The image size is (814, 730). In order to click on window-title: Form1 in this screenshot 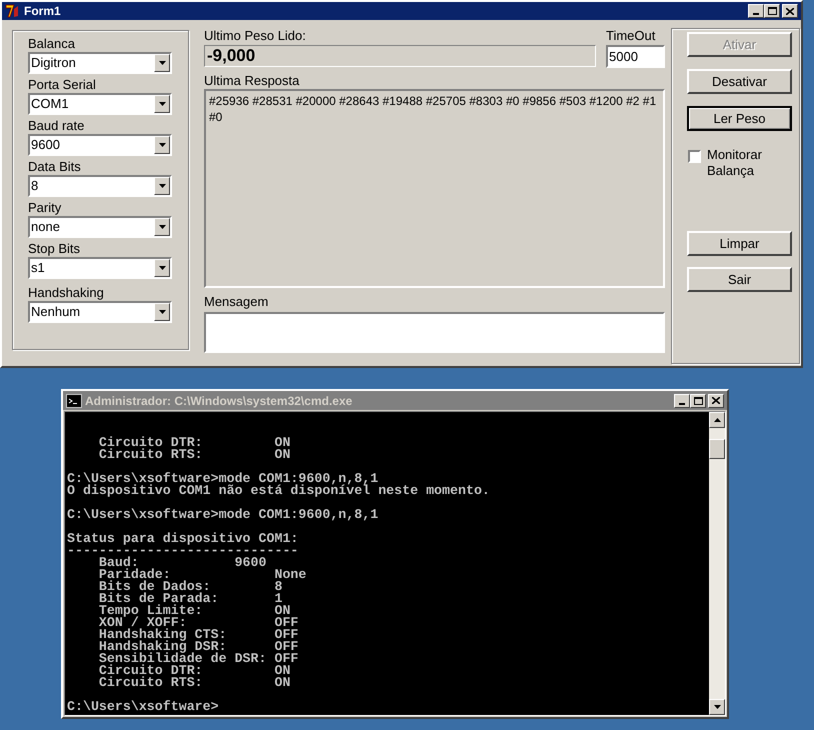, I will do `click(43, 11)`.